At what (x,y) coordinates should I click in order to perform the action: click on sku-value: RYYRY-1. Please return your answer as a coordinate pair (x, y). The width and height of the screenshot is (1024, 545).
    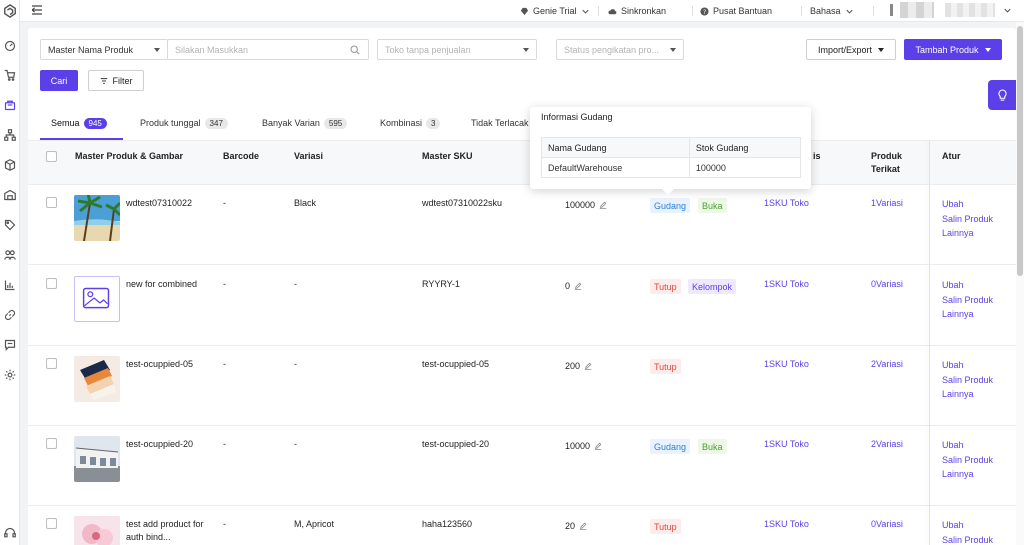
    Looking at the image, I should click on (441, 284).